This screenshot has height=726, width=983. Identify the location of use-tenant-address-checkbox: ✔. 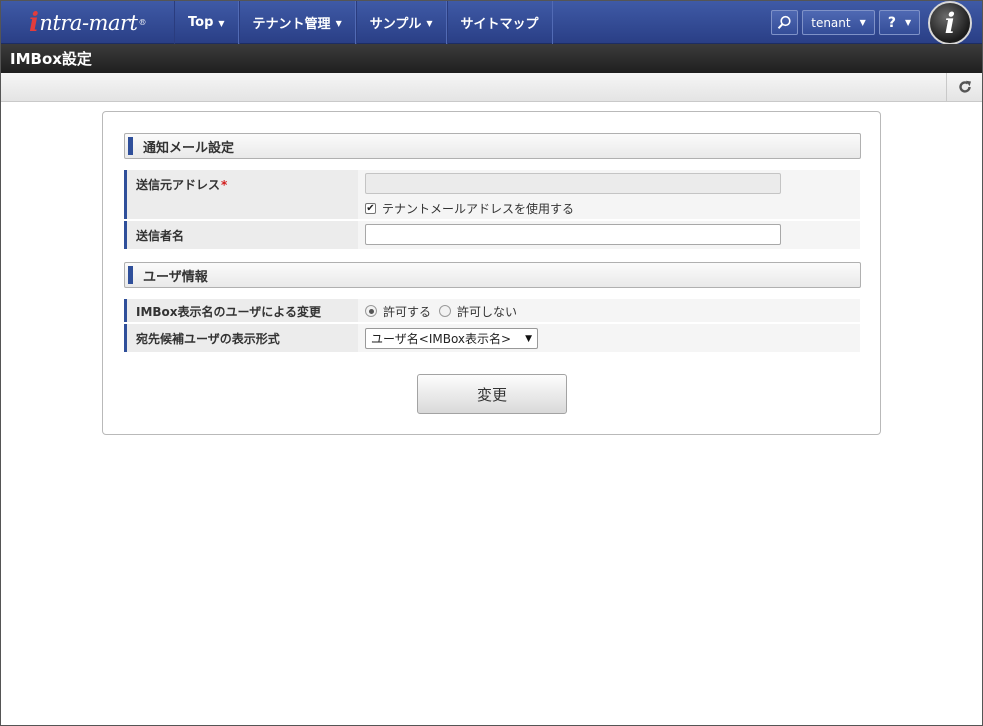
(370, 208).